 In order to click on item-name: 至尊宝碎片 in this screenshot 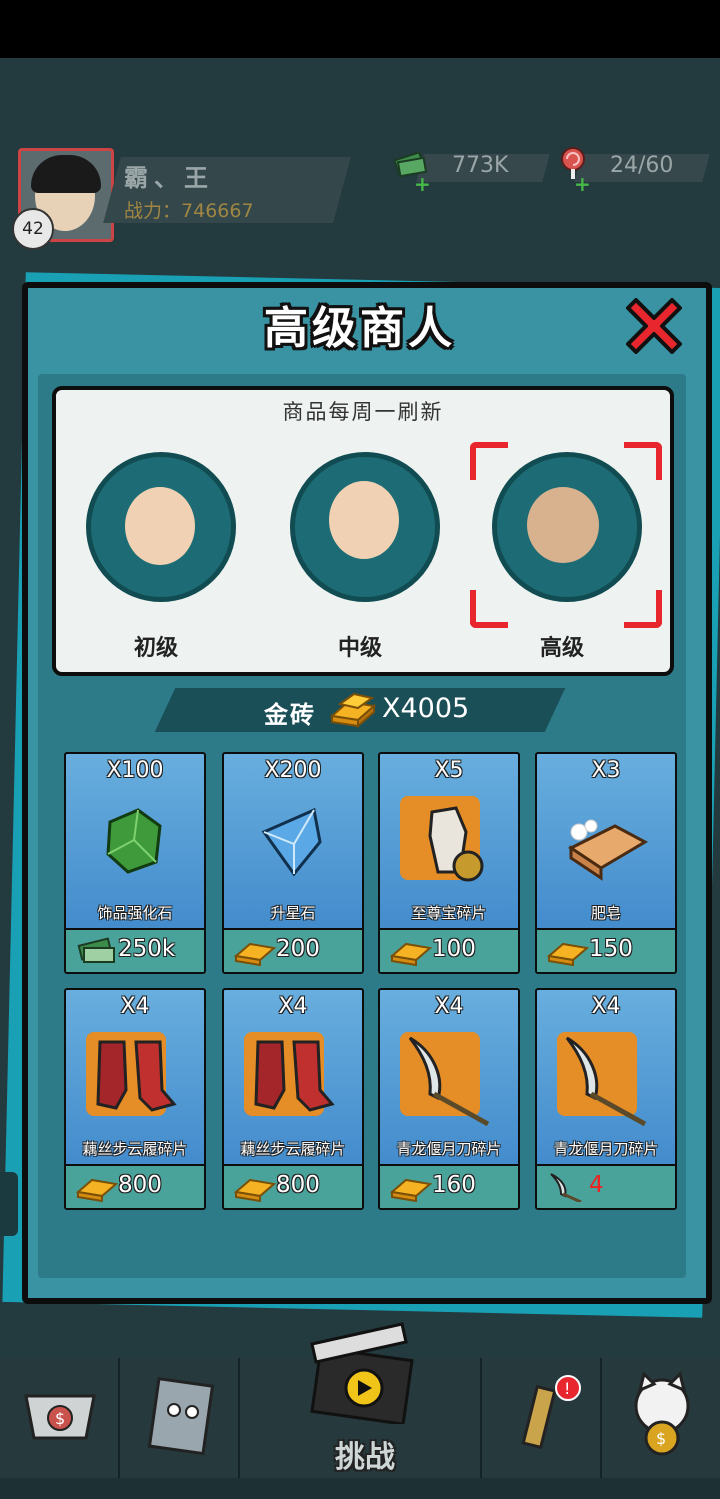, I will do `click(449, 913)`.